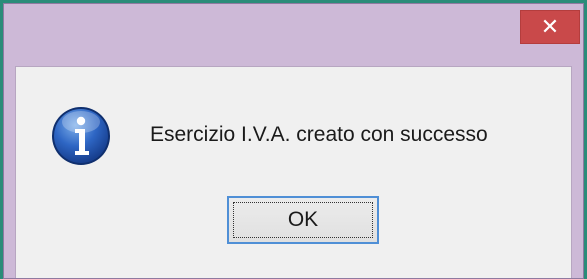  I want to click on ok-button: OK, so click(303, 220).